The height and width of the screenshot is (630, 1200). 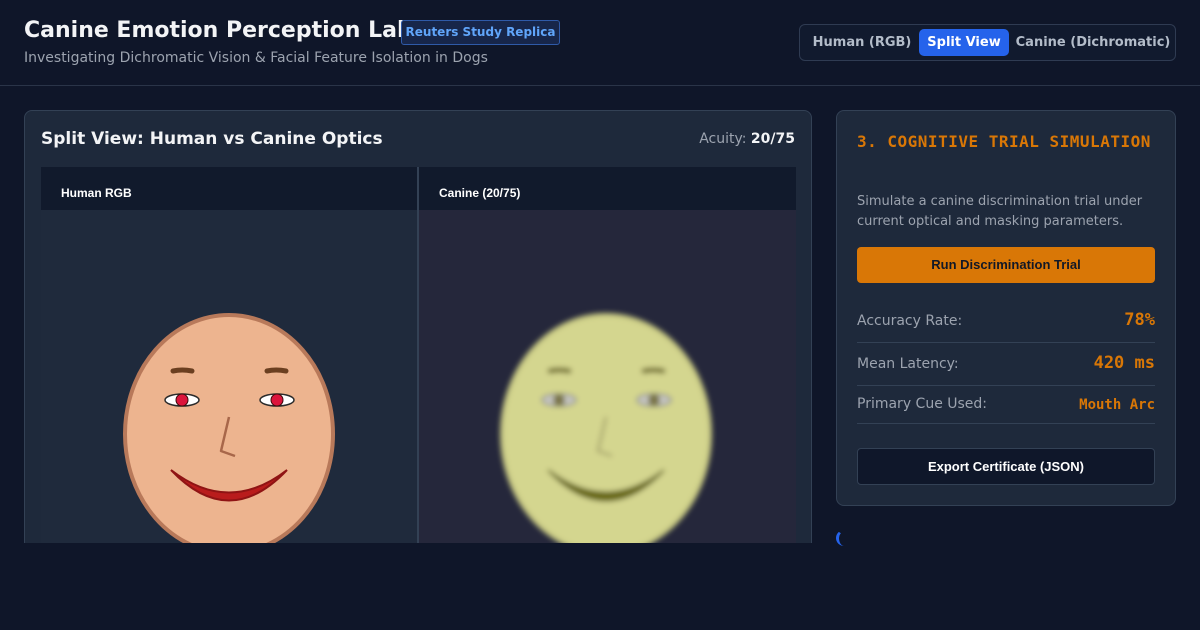 What do you see at coordinates (276, 370) in the screenshot?
I see `human-right-eyebrow` at bounding box center [276, 370].